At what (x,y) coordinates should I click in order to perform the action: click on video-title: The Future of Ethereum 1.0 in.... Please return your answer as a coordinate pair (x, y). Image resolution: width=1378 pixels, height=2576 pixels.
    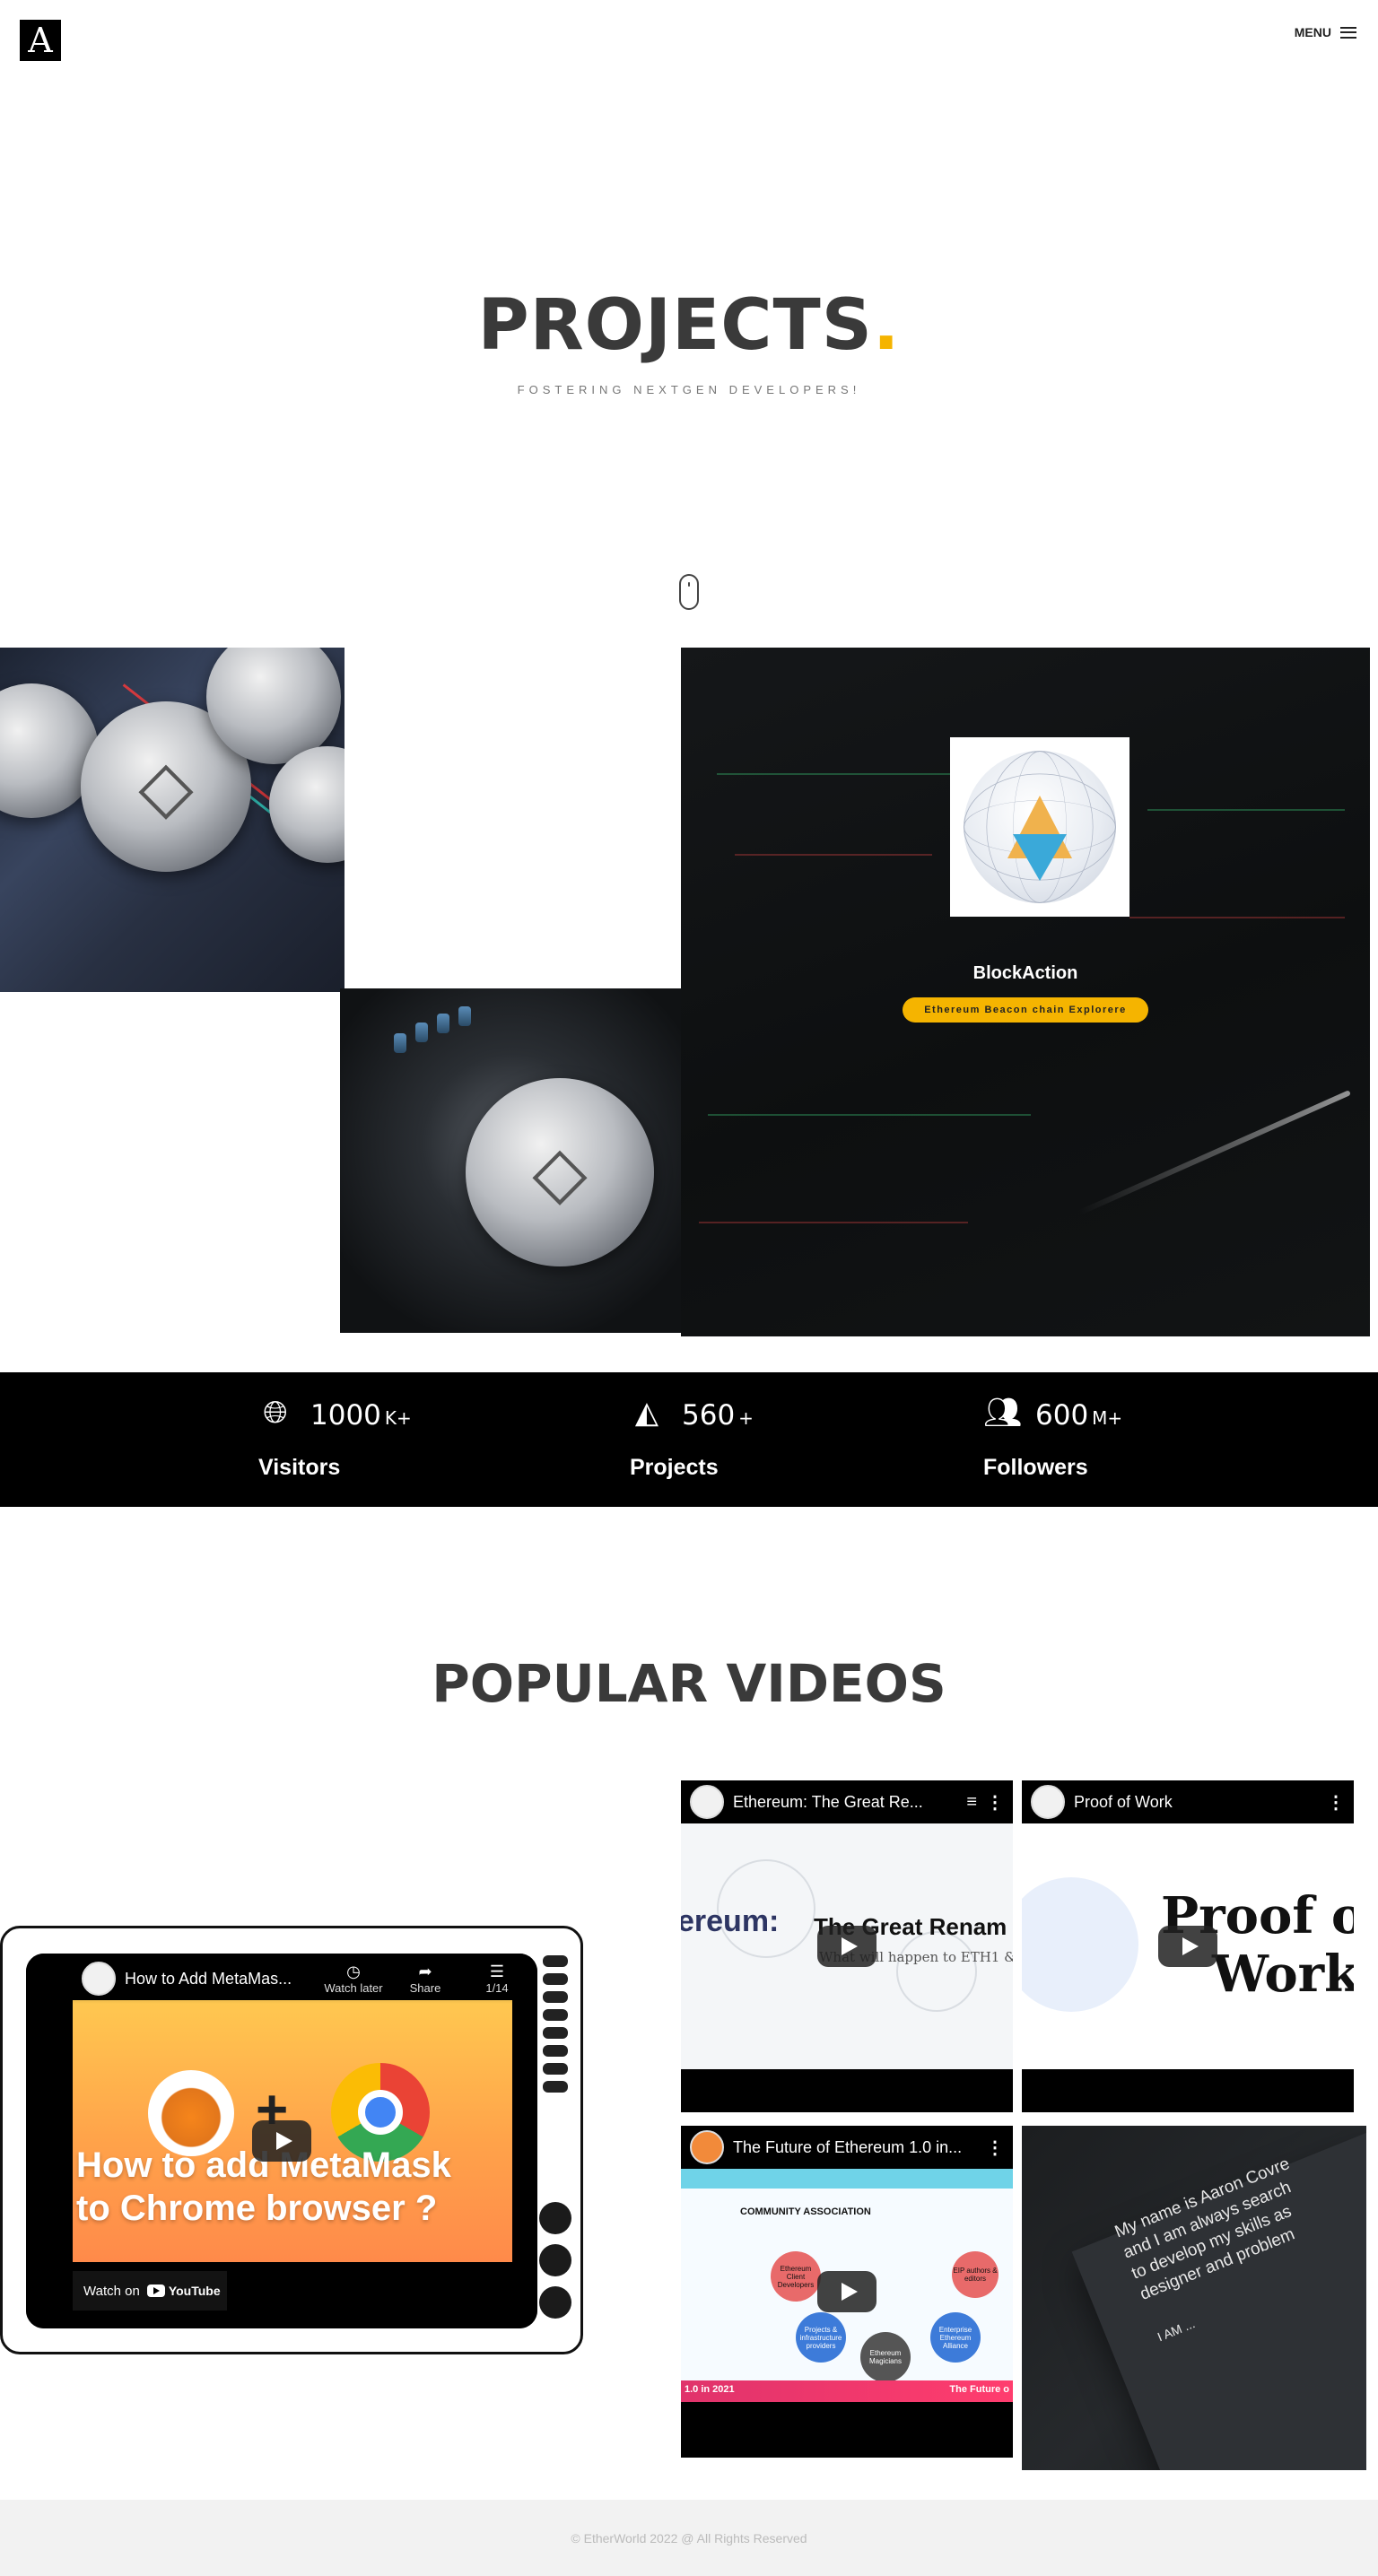
    Looking at the image, I should click on (855, 2147).